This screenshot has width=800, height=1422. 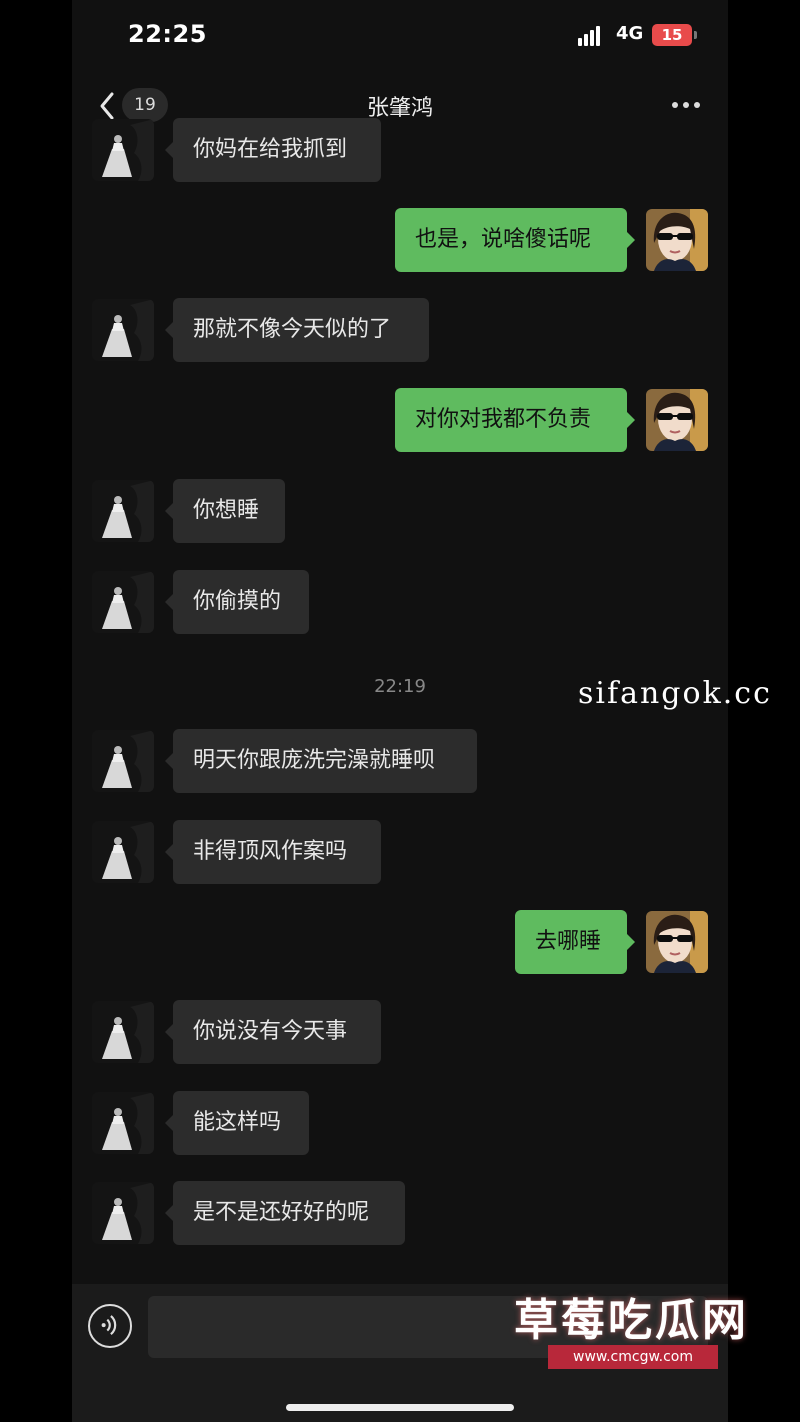 I want to click on watermark-url: www.cmcgw.com, so click(x=633, y=1357).